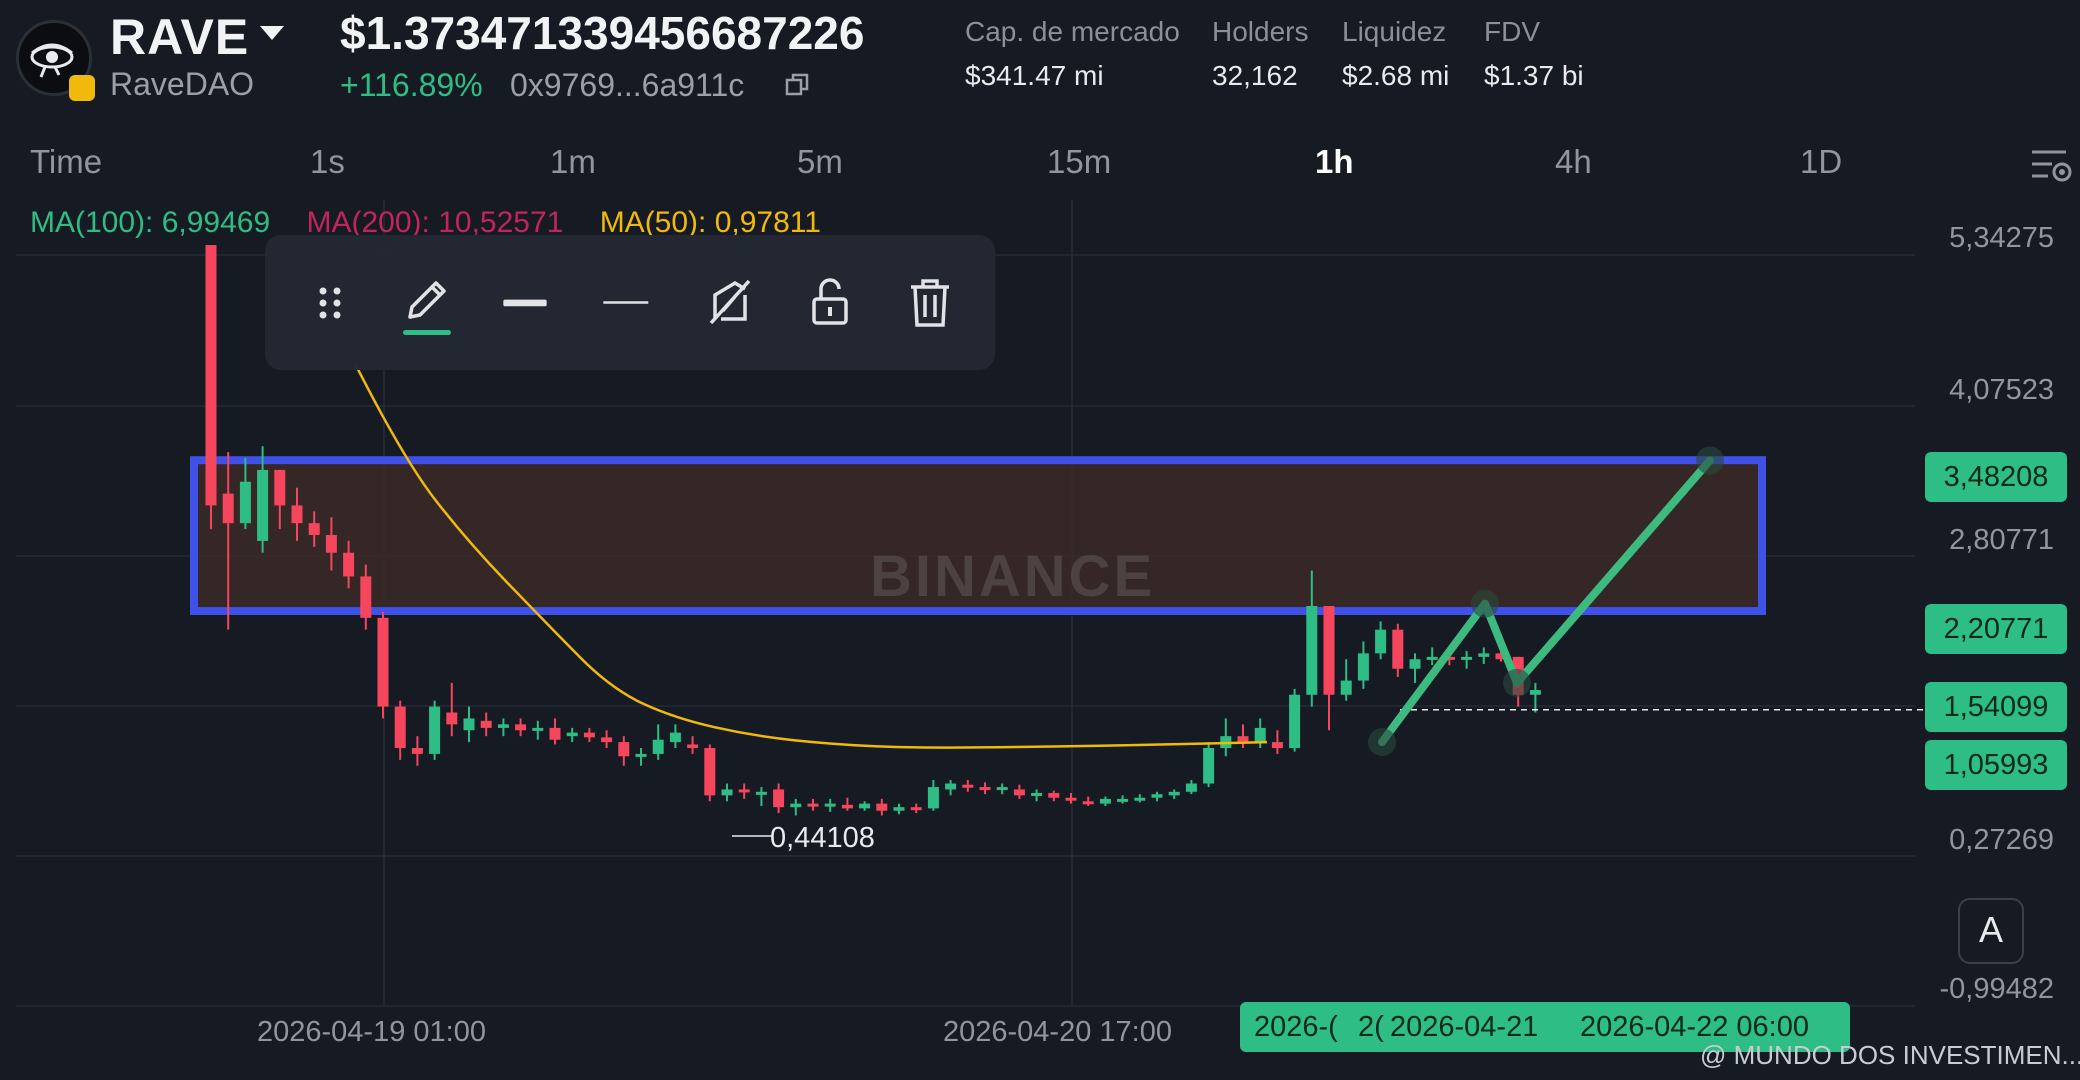  What do you see at coordinates (150, 222) in the screenshot?
I see `ma100-label: MA(100): 6,99469` at bounding box center [150, 222].